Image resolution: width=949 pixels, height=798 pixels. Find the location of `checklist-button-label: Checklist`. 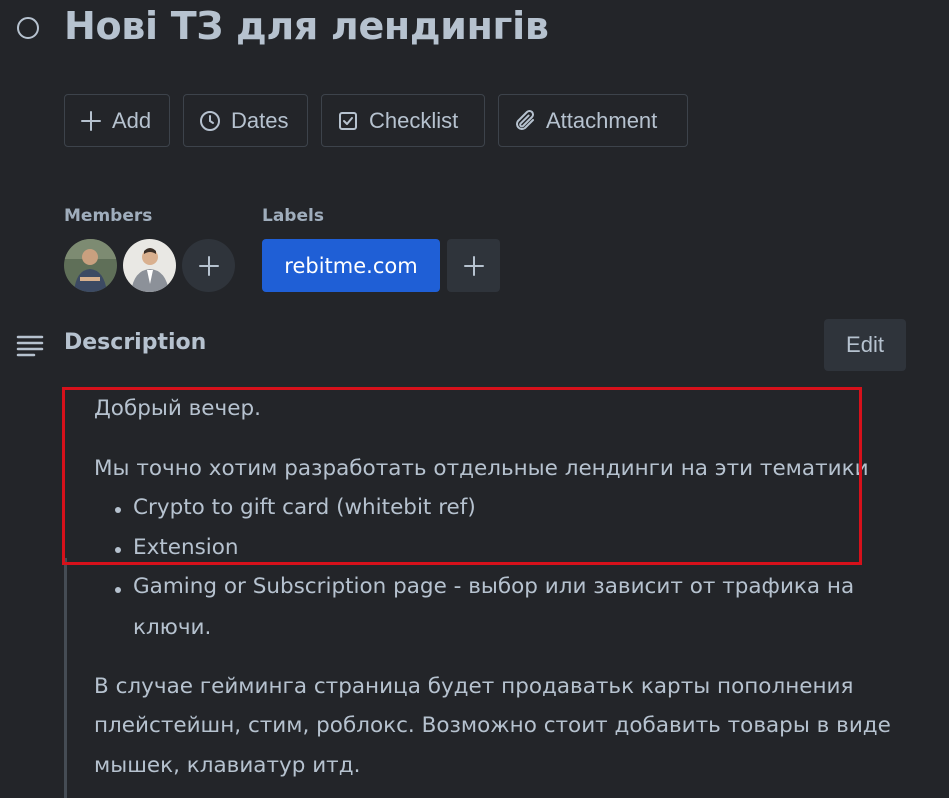

checklist-button-label: Checklist is located at coordinates (414, 120).